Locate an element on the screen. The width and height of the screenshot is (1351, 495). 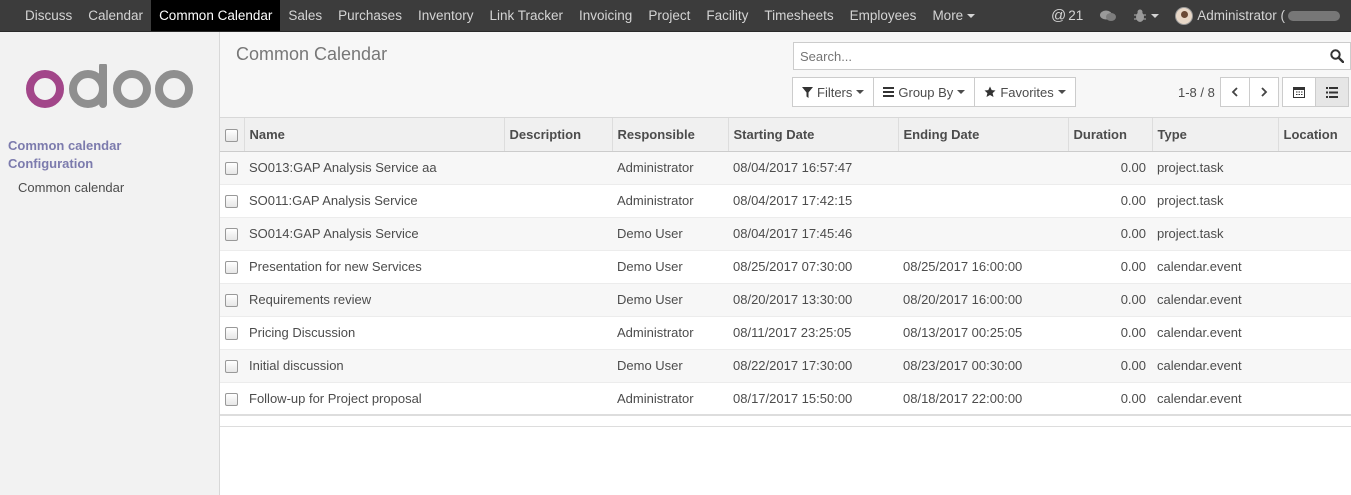
menu-item-facility: Facility is located at coordinates (727, 15).